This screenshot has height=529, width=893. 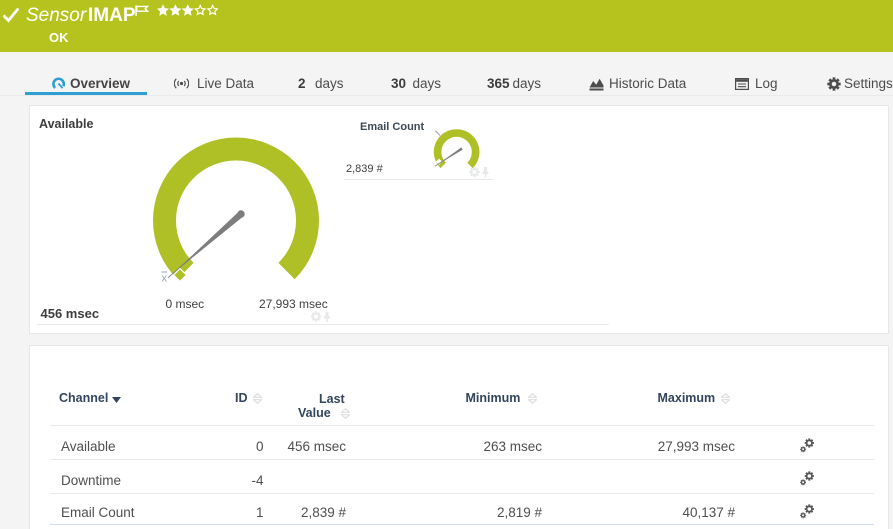 I want to click on svg-text: x, so click(x=165, y=278).